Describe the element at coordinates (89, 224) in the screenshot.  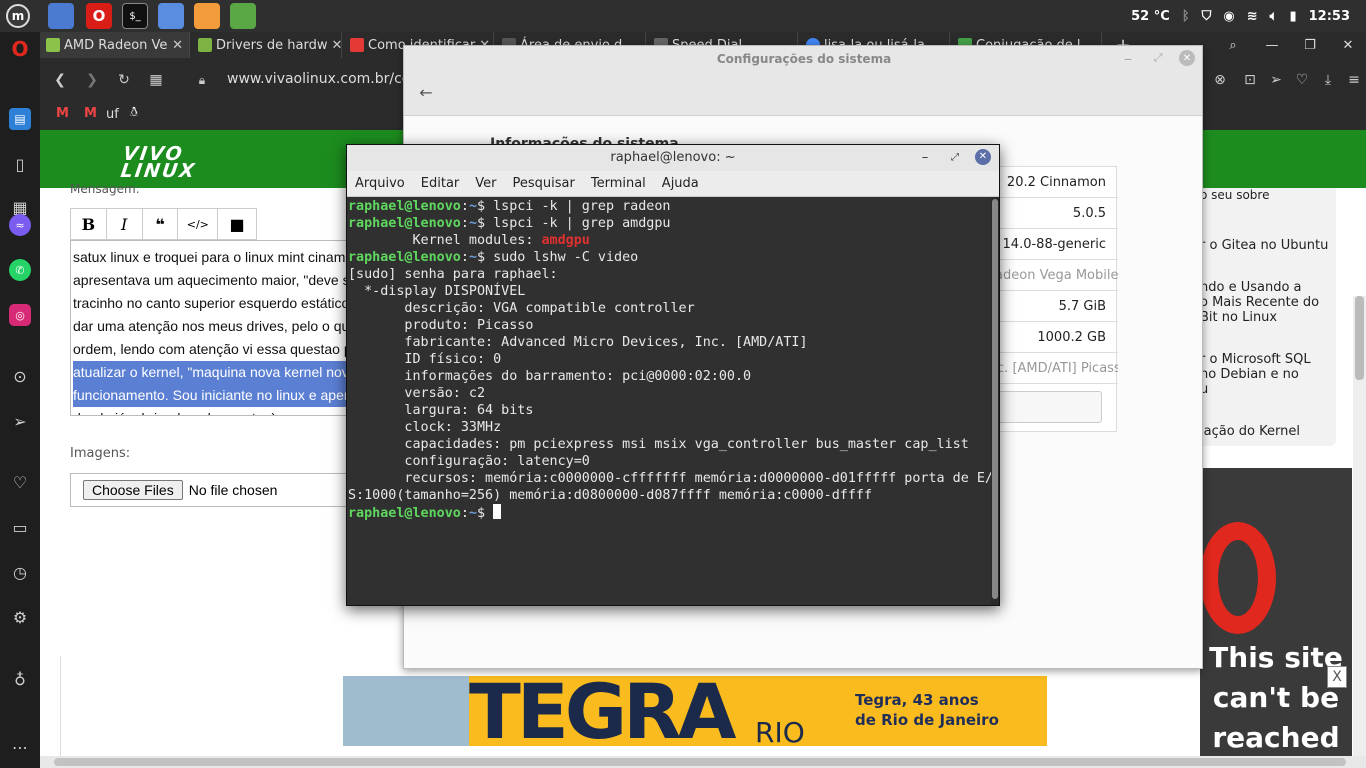
I see `bold-icon: B` at that location.